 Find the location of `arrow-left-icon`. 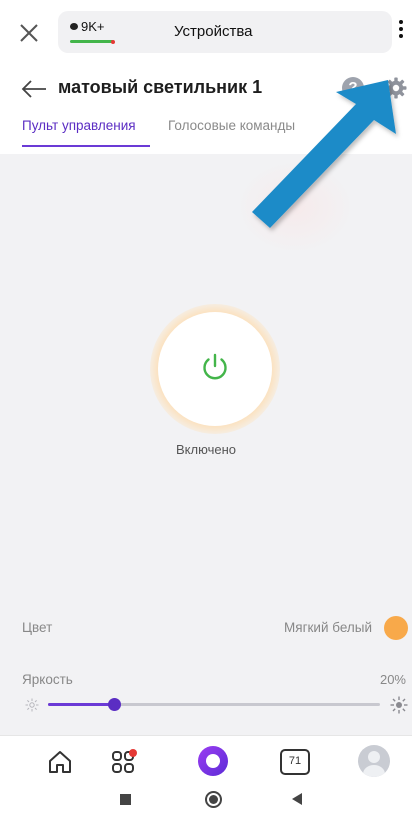

arrow-left-icon is located at coordinates (34, 89).